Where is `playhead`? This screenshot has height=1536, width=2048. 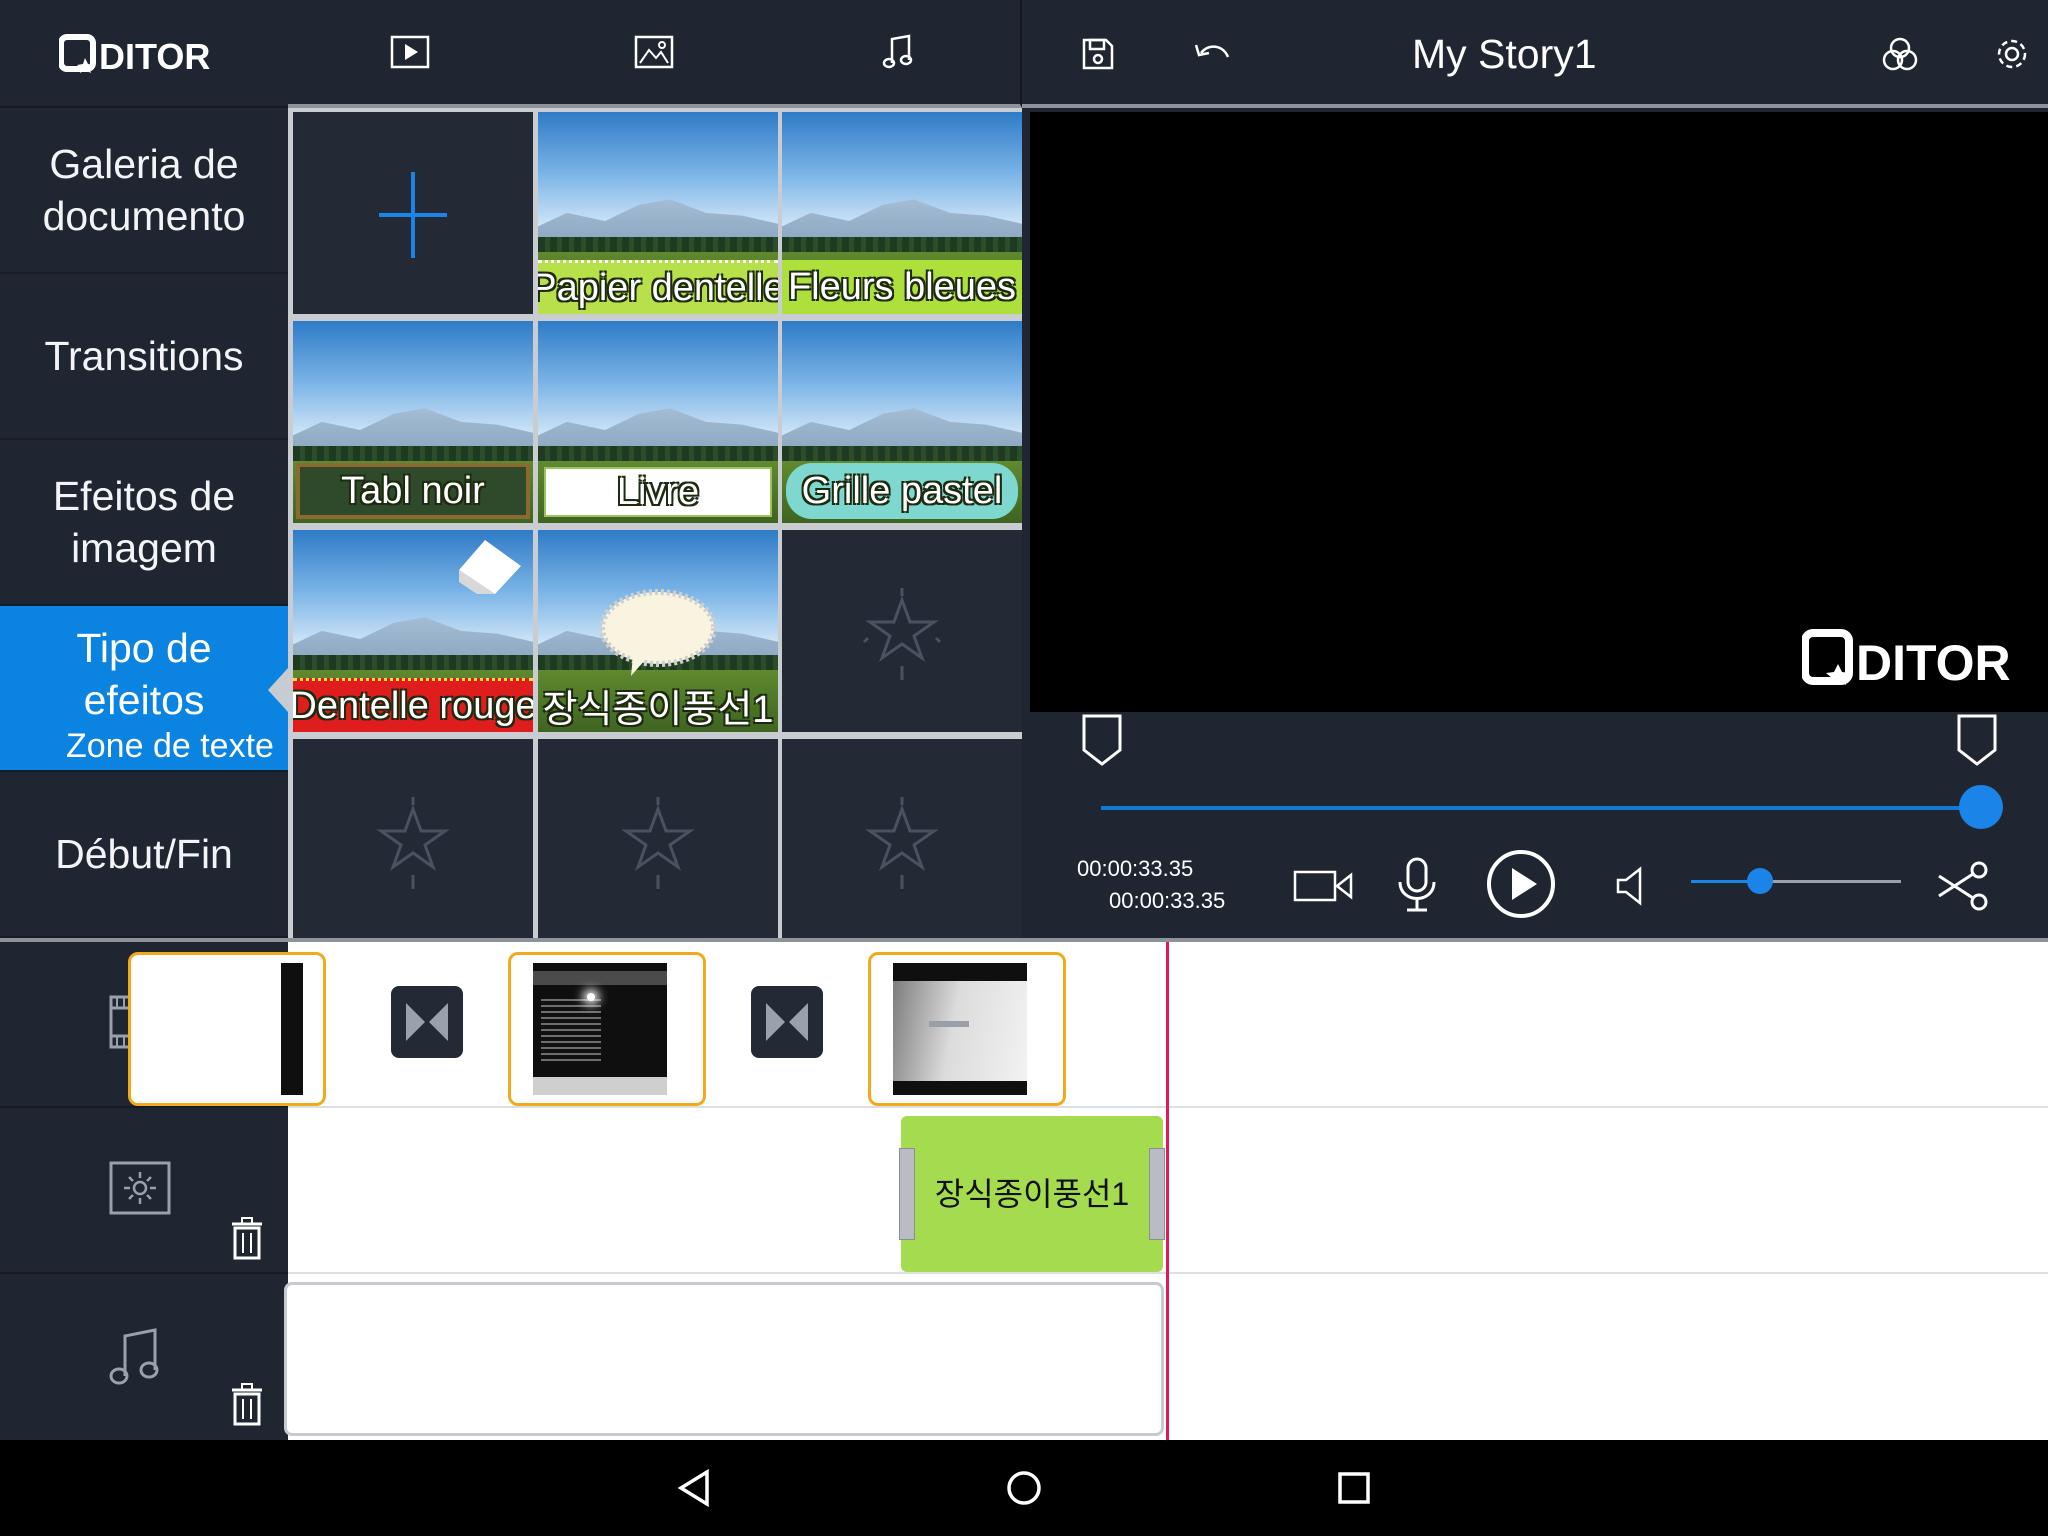
playhead is located at coordinates (1167, 1191).